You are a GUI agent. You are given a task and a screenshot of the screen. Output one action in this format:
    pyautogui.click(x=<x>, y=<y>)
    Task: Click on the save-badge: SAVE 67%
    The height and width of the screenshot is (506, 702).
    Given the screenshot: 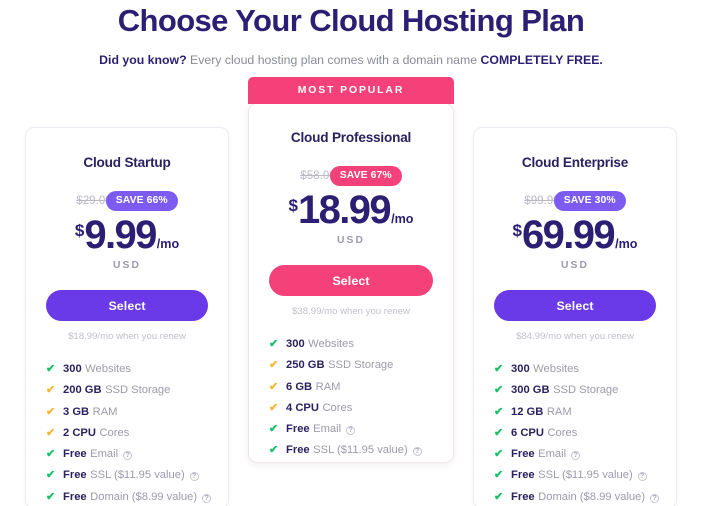 What is the action you would take?
    pyautogui.click(x=365, y=175)
    